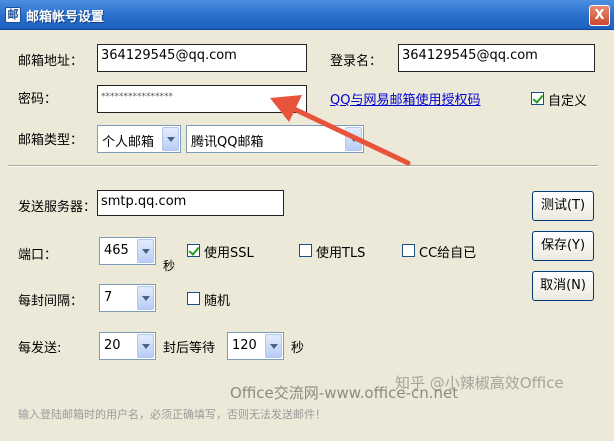  What do you see at coordinates (537, 98) in the screenshot?
I see `custom-checkbox` at bounding box center [537, 98].